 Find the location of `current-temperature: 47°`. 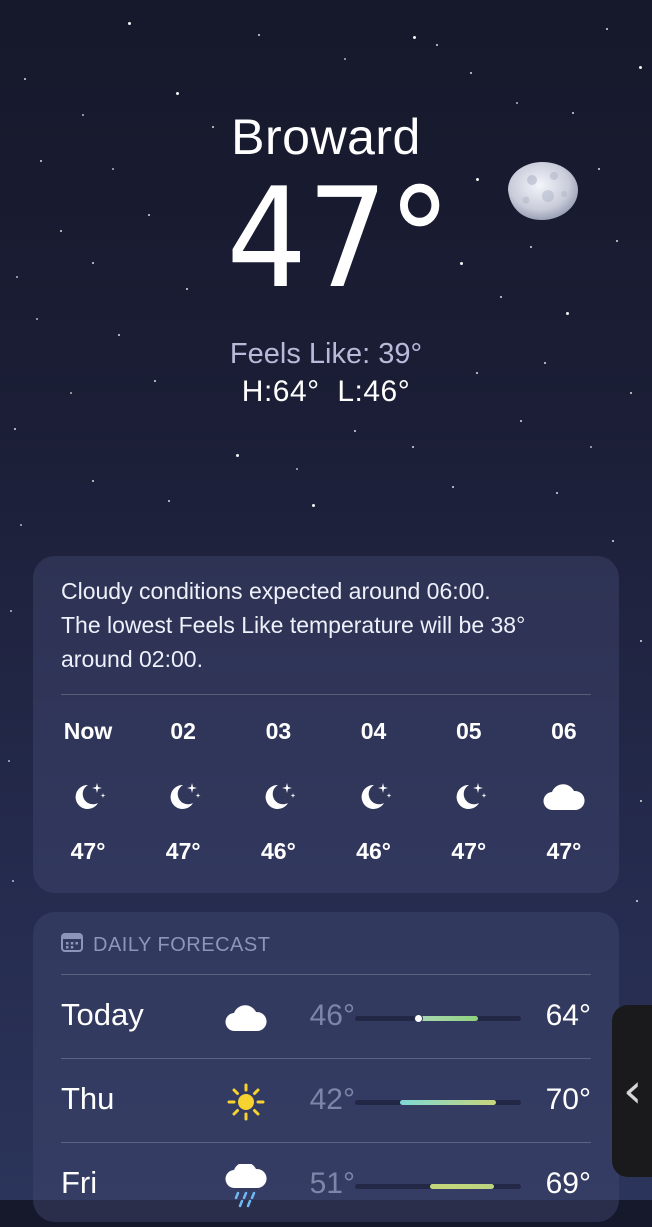

current-temperature: 47° is located at coordinates (339, 238).